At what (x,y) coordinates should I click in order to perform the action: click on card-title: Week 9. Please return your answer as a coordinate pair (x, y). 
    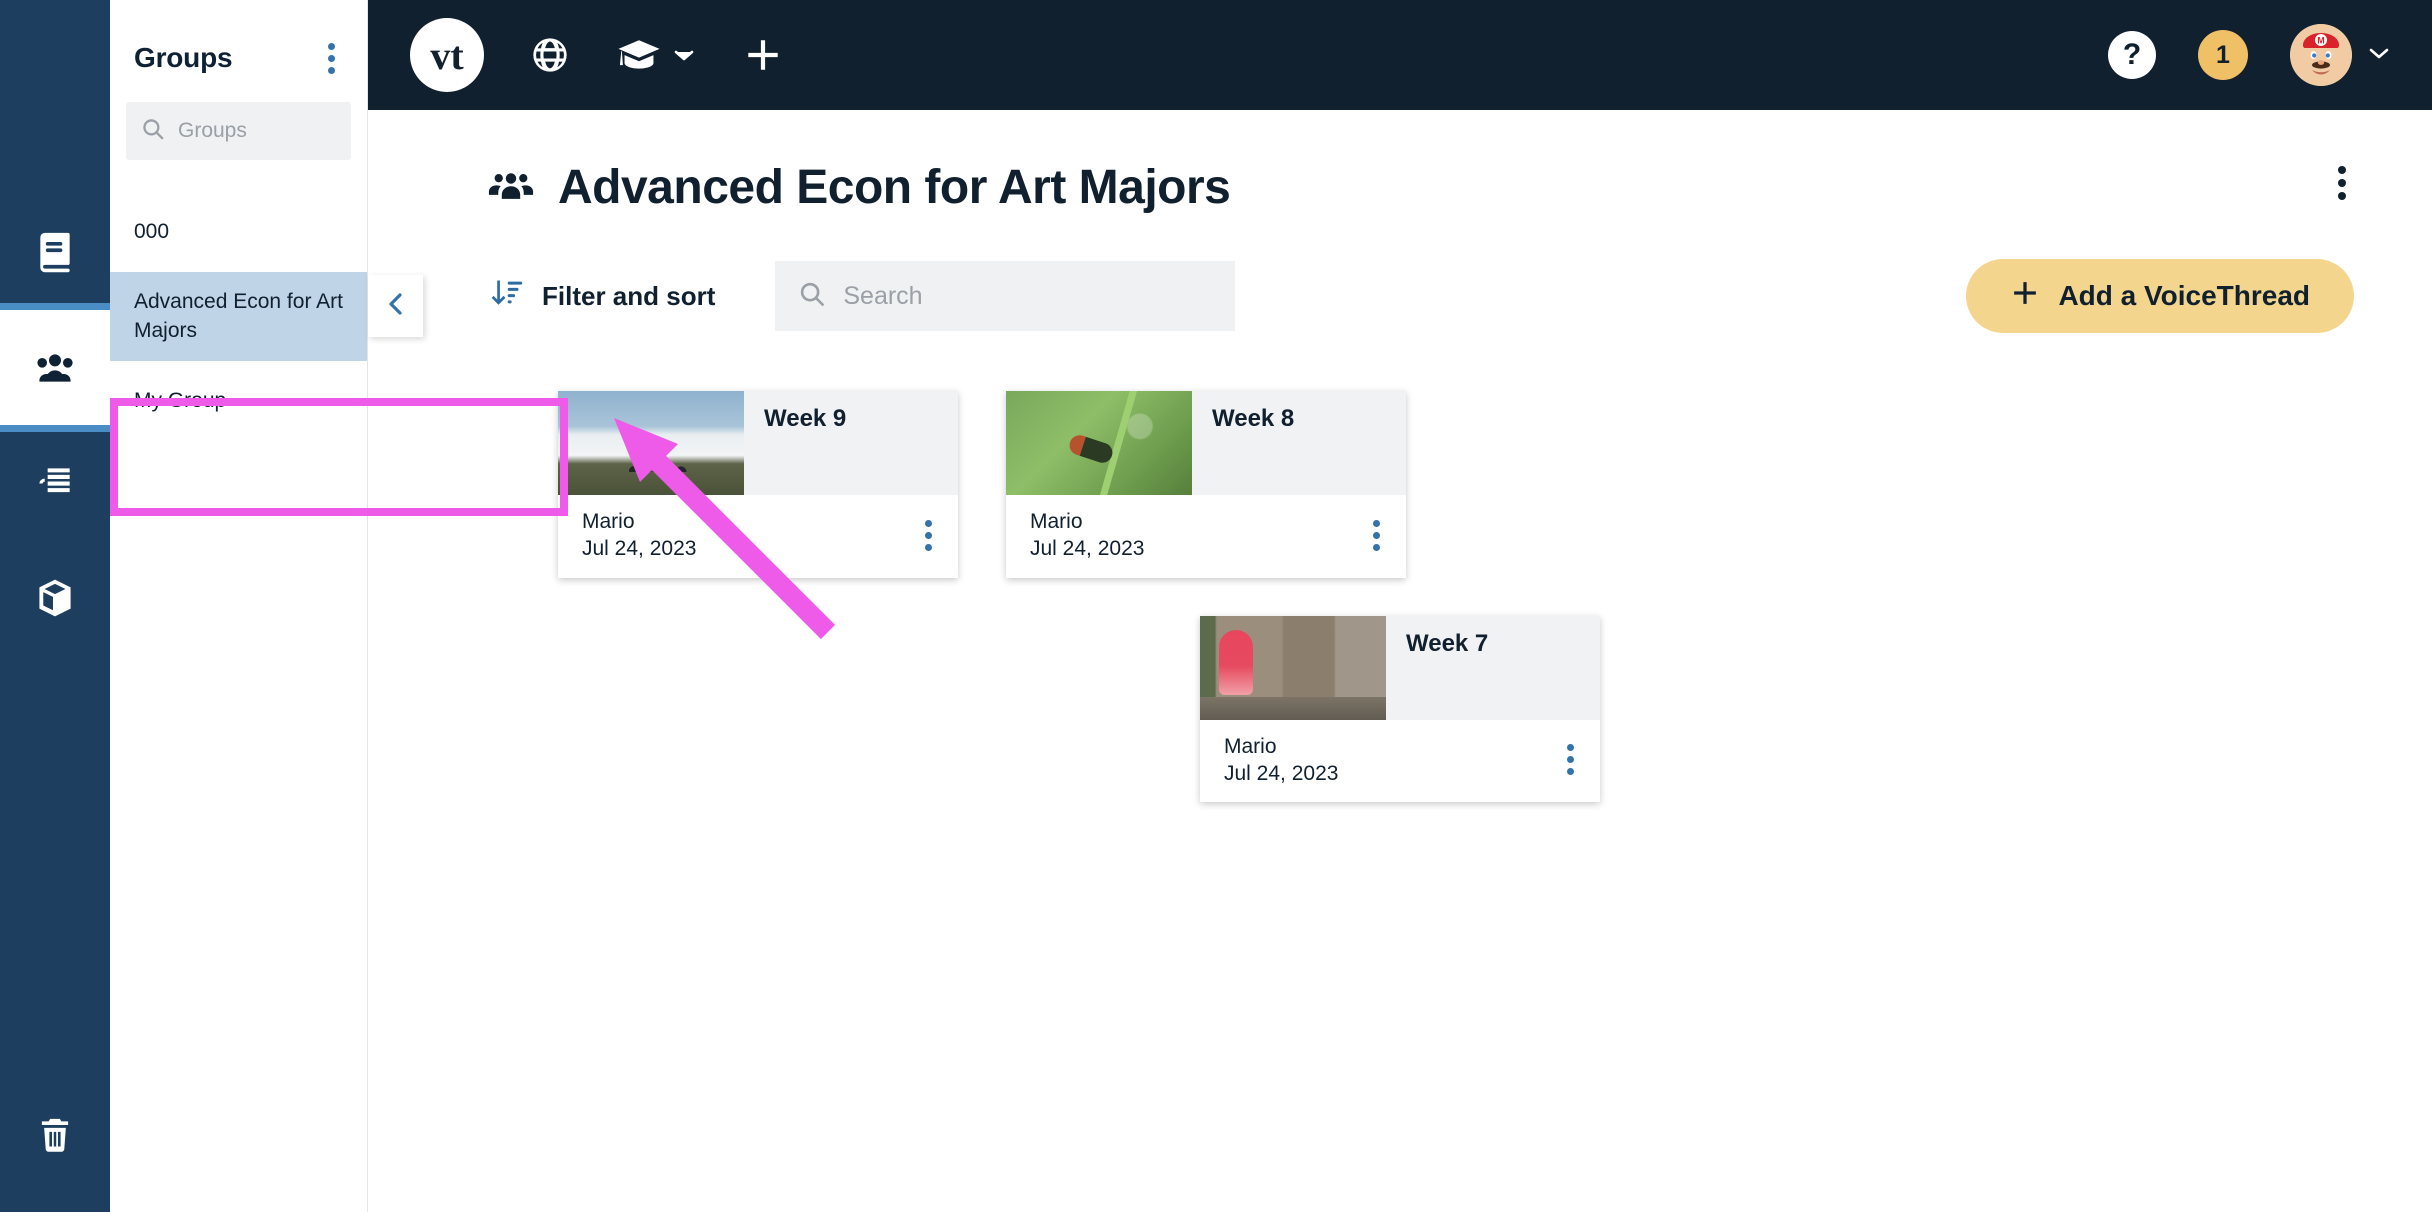
    Looking at the image, I should click on (805, 418).